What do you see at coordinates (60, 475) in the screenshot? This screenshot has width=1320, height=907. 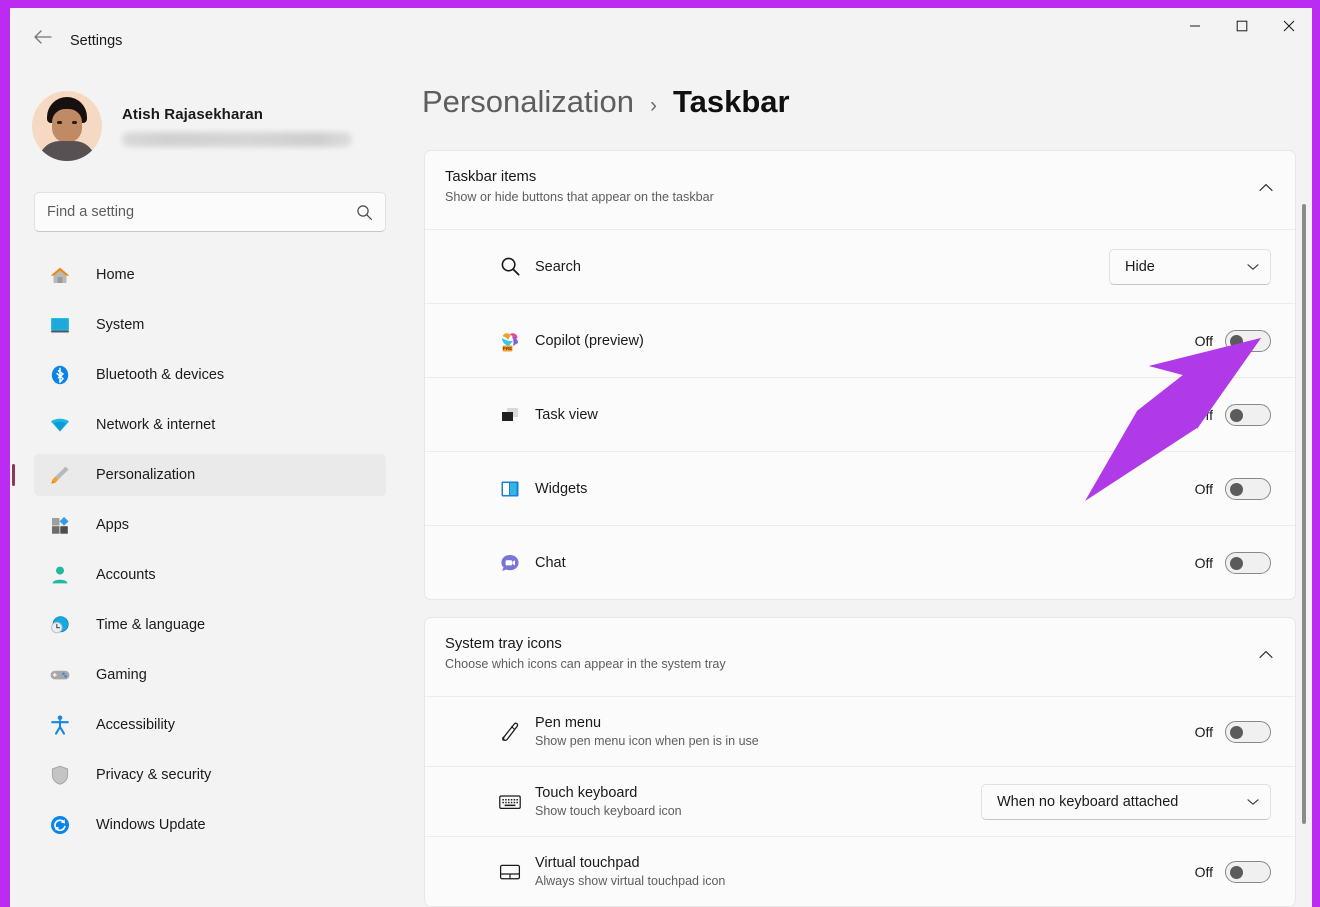 I see `paintbrush-icon` at bounding box center [60, 475].